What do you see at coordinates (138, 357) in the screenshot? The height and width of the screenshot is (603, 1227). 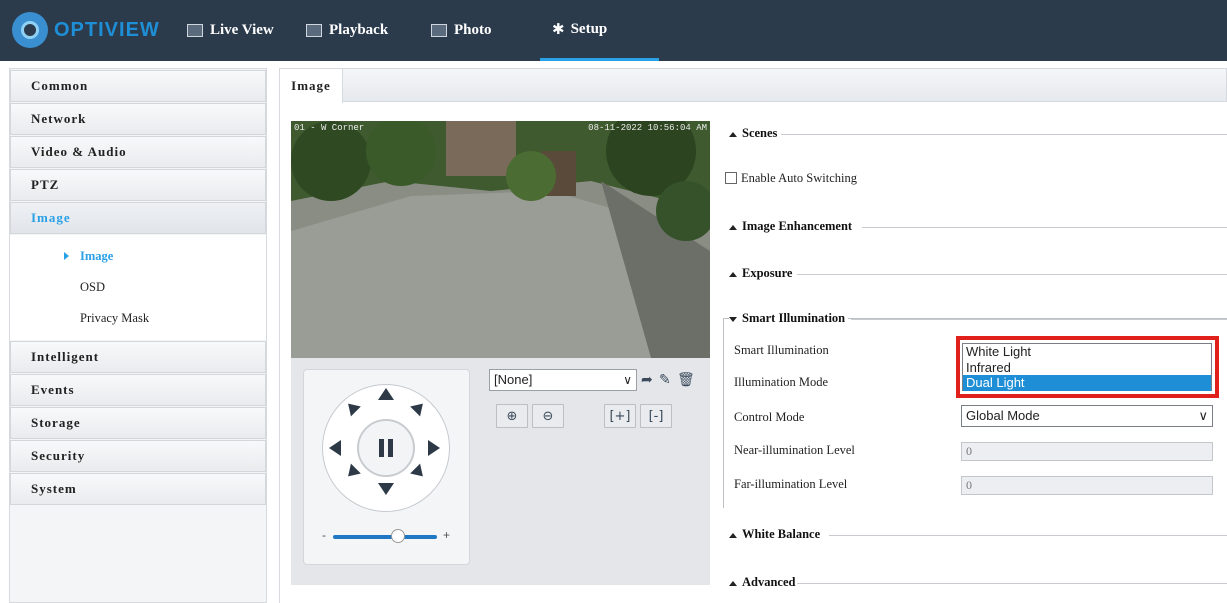 I see `sidebar-item-intelligent: Intelligent` at bounding box center [138, 357].